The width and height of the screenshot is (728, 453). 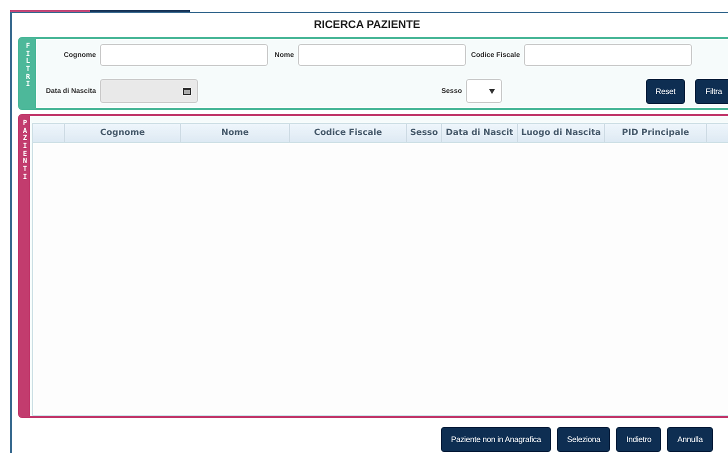 I want to click on column-header: Cognome, so click(x=123, y=133).